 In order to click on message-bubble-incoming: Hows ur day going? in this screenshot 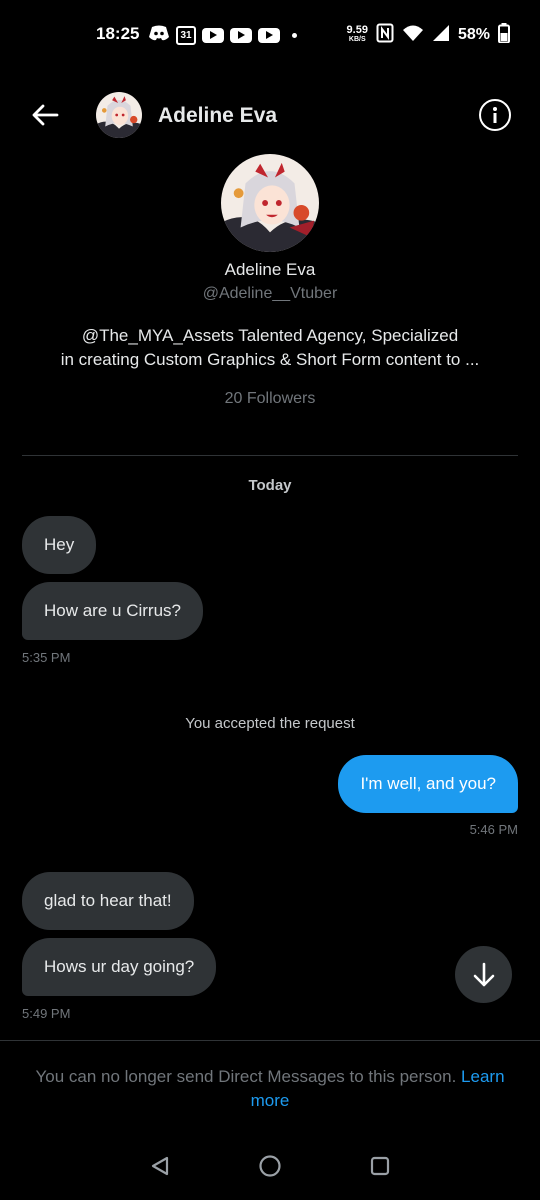, I will do `click(119, 967)`.